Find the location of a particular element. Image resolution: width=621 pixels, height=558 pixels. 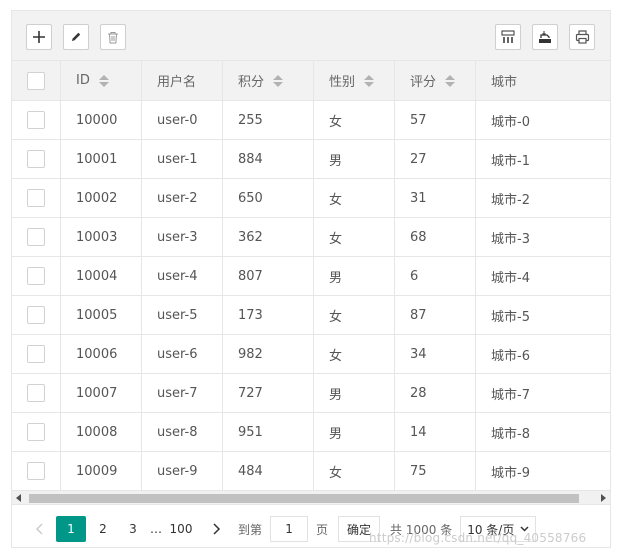

scrollbar-thumb is located at coordinates (304, 498).